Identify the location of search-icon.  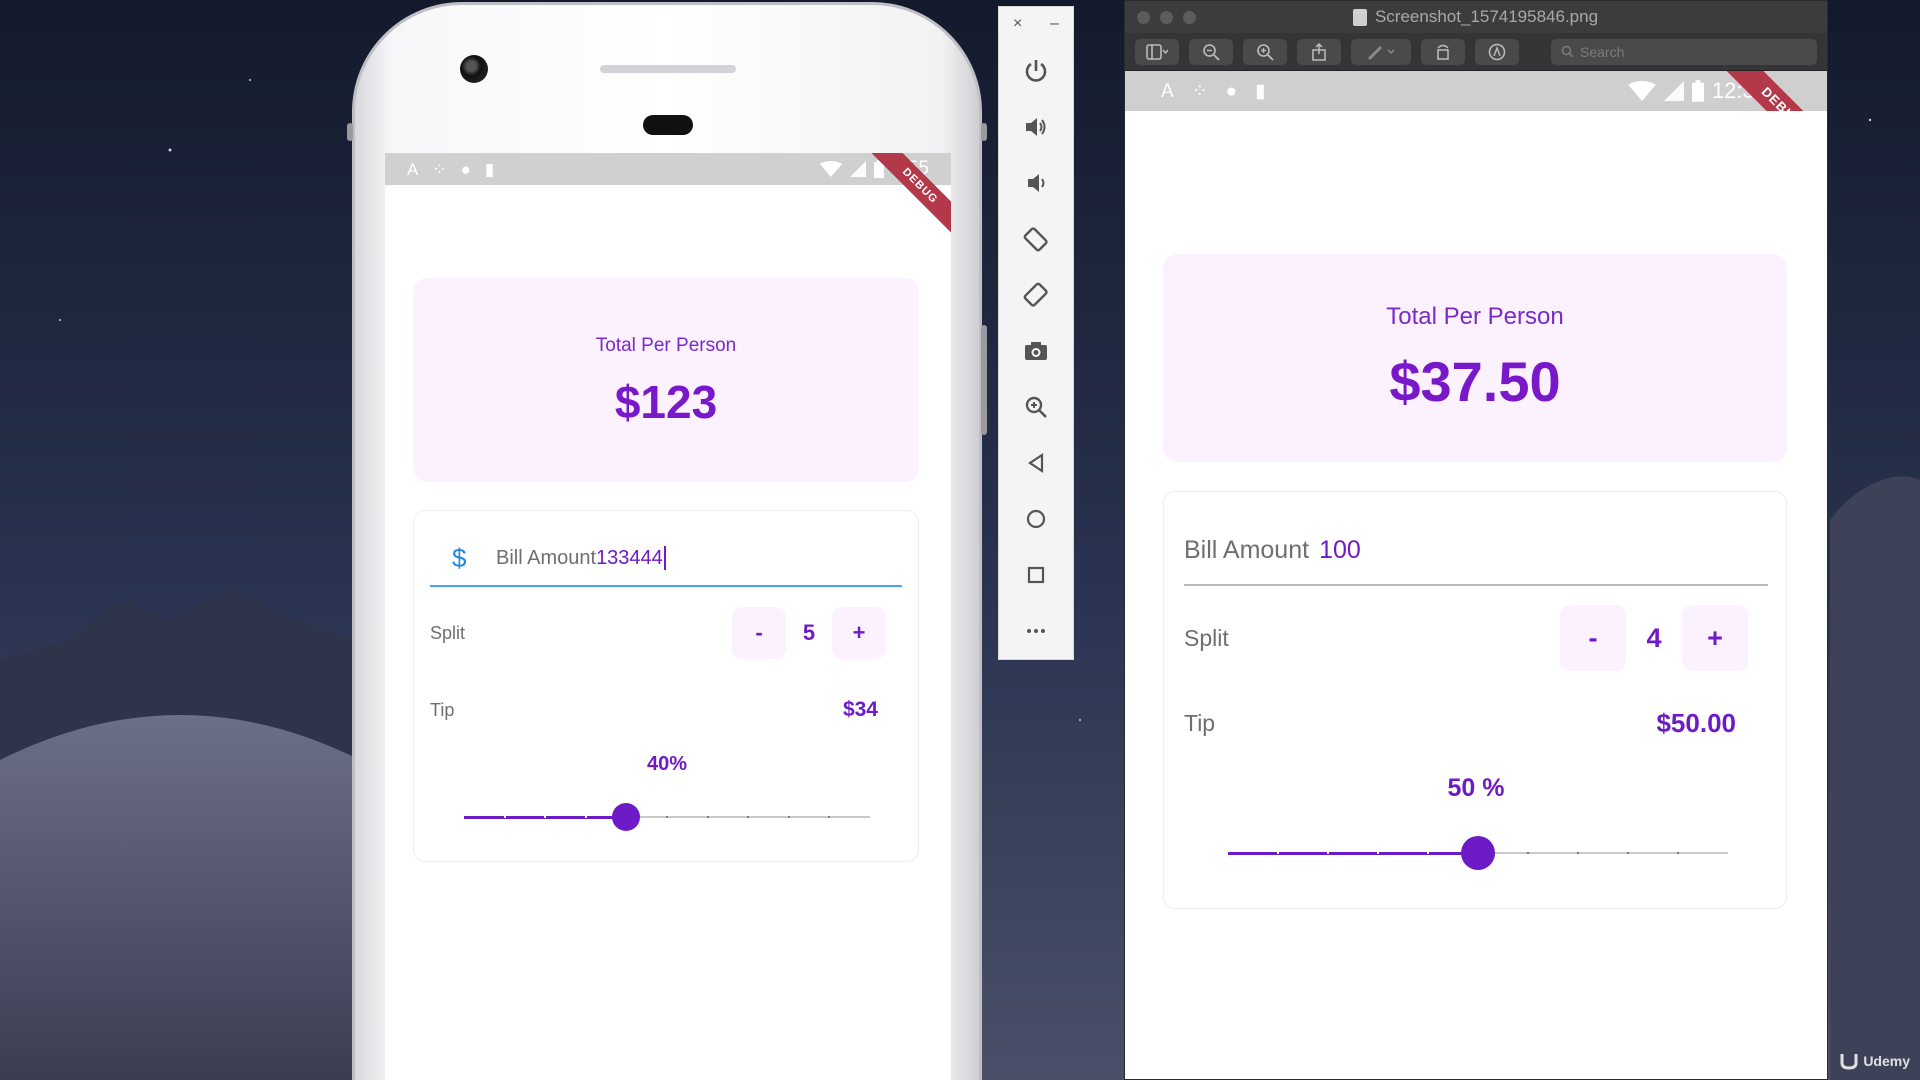
(1567, 51).